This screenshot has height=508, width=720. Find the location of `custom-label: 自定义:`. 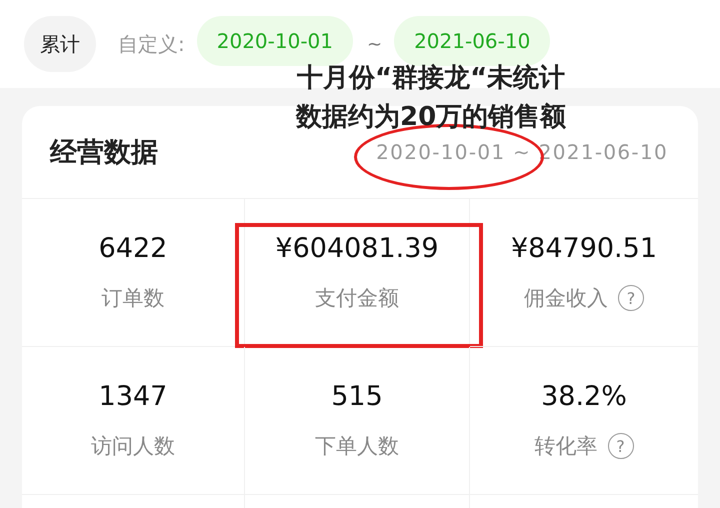

custom-label: 自定义: is located at coordinates (151, 44).